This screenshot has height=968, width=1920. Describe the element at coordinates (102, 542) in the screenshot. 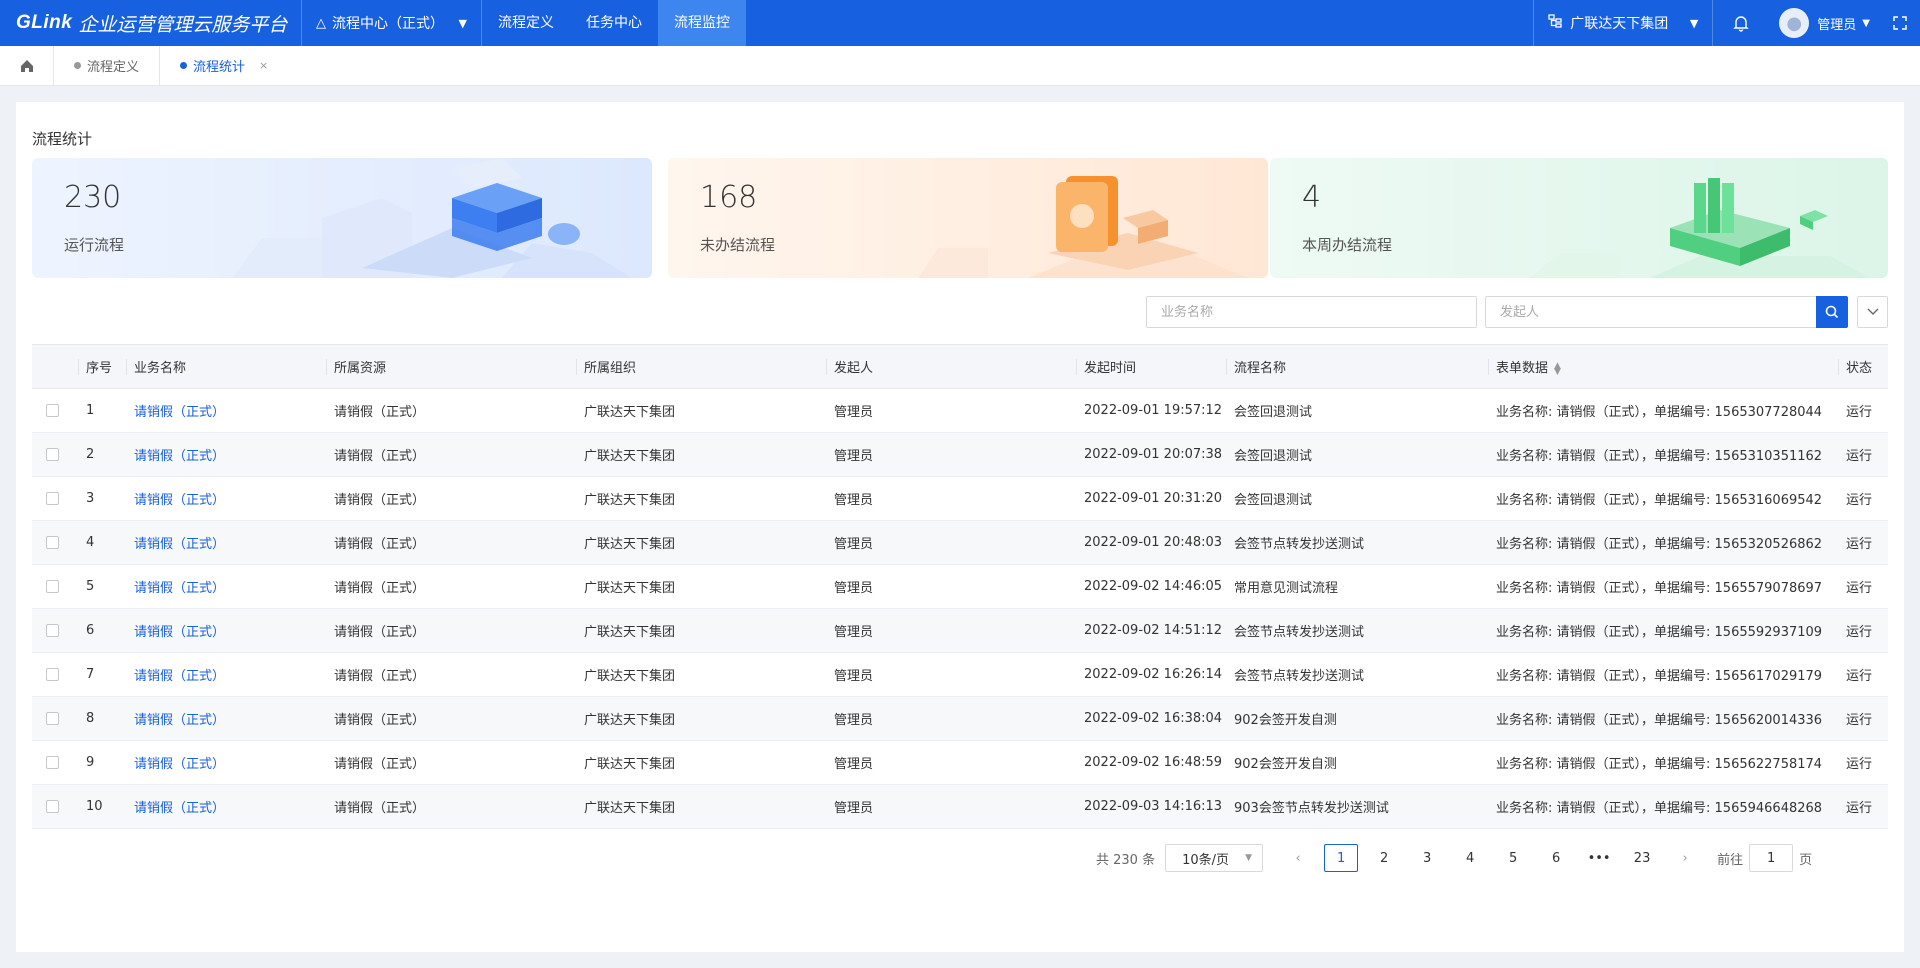

I see `cell-index: 4` at that location.